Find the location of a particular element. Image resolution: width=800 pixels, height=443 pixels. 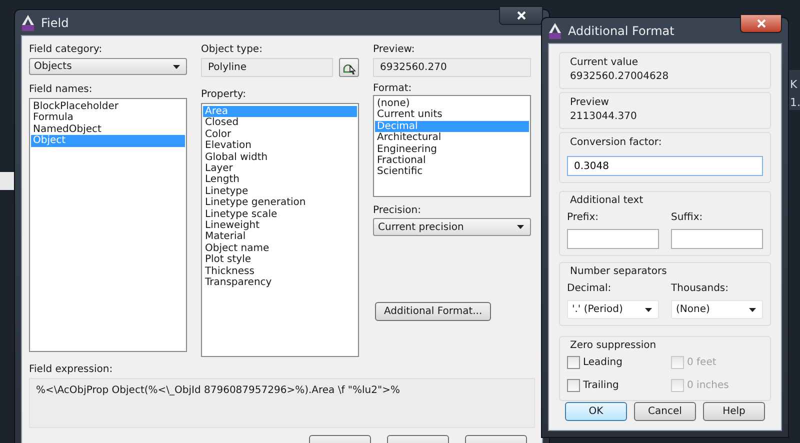

field-label: Thousands: is located at coordinates (700, 288).